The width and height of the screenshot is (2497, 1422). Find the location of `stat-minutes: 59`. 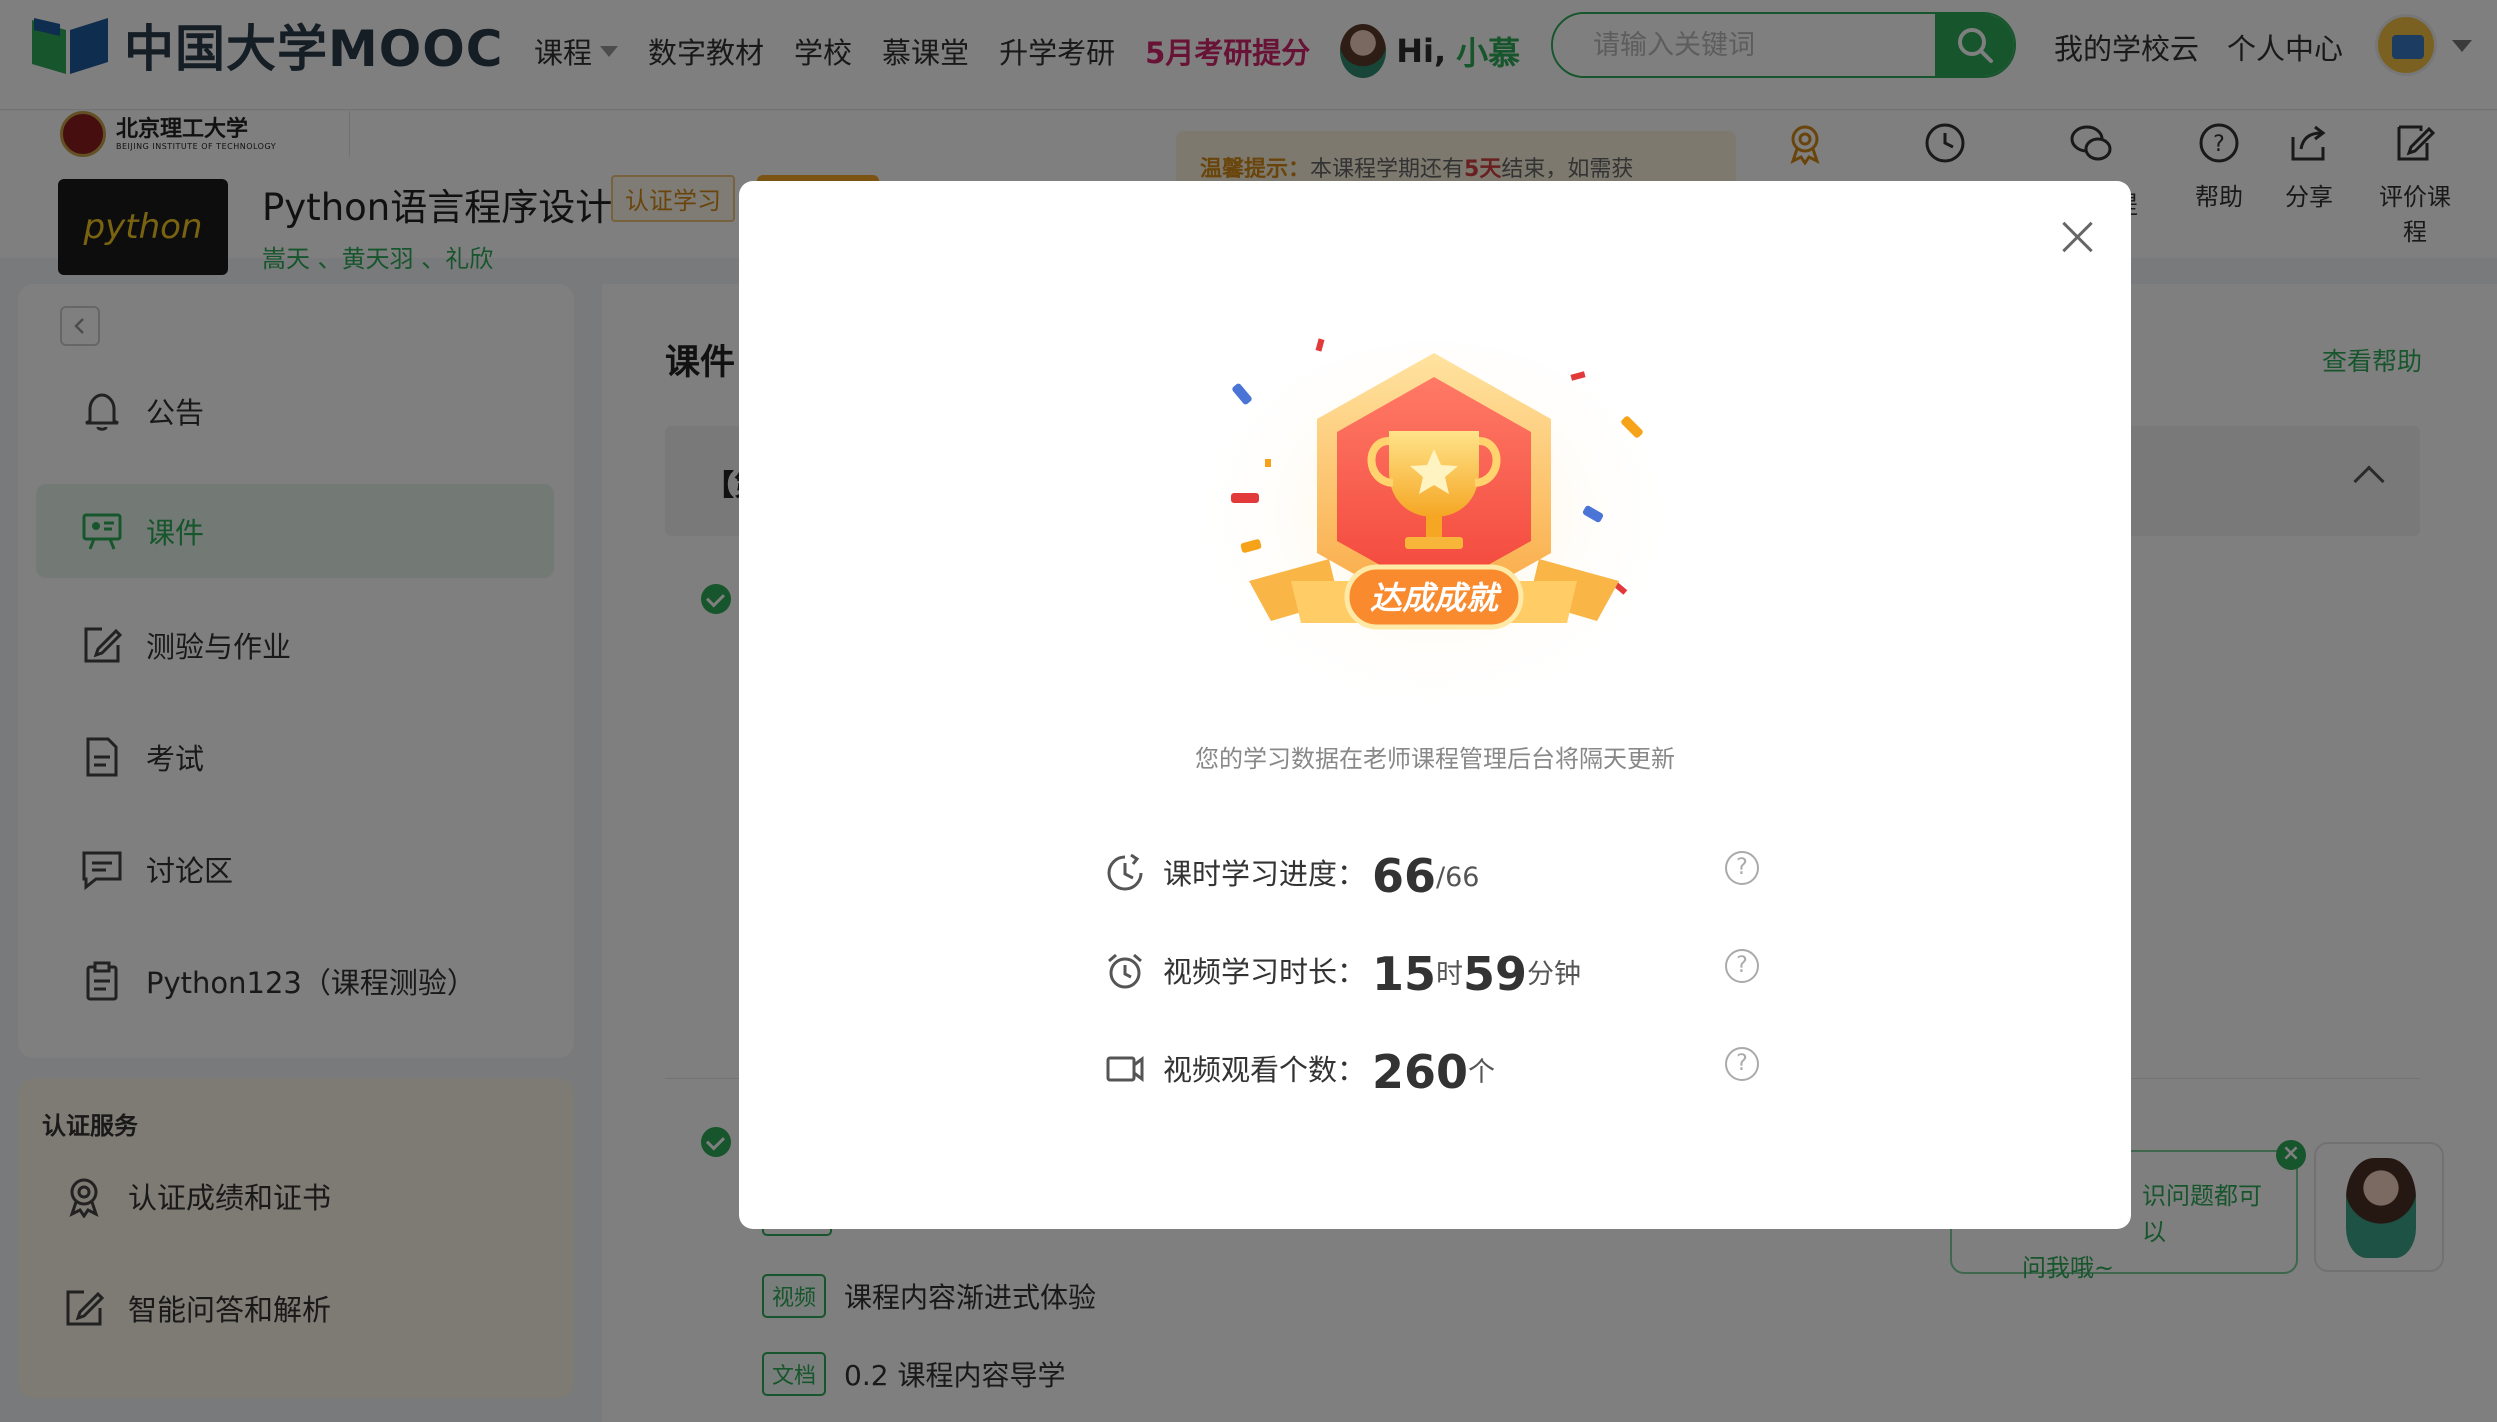

stat-minutes: 59 is located at coordinates (1495, 974).